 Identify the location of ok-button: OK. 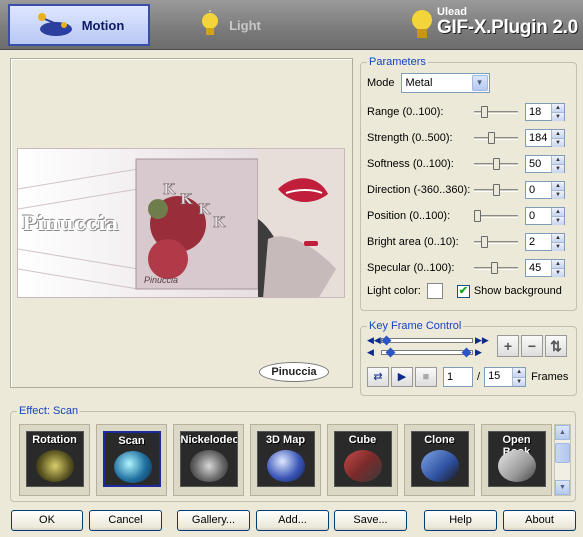
(47, 520).